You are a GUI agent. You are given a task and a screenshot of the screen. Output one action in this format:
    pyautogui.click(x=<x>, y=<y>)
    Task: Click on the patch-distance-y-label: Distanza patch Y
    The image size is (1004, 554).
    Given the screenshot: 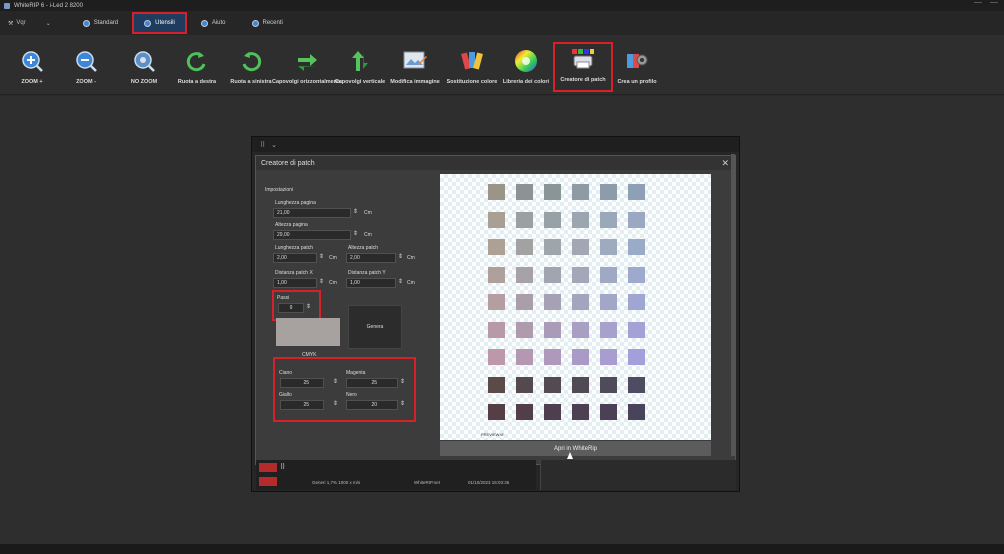 What is the action you would take?
    pyautogui.click(x=367, y=273)
    